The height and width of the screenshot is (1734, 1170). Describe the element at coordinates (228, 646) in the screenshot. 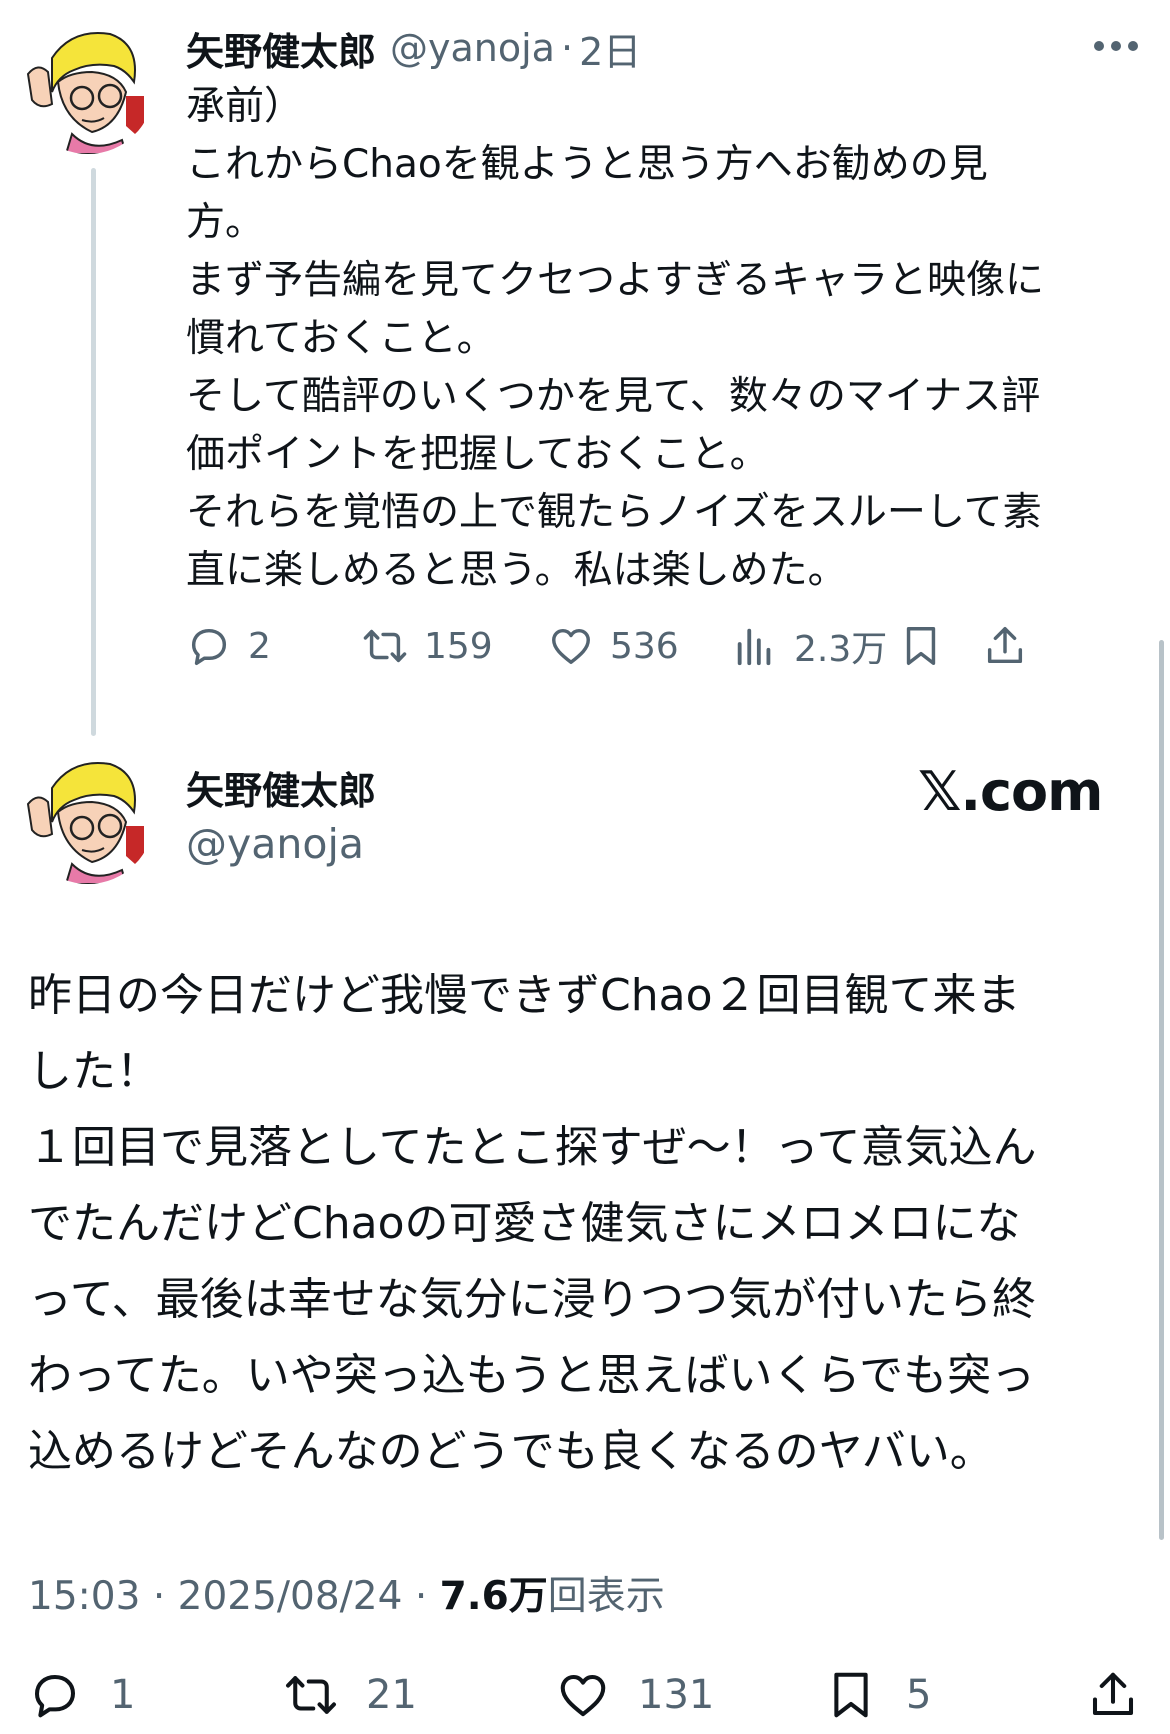

I see `reply-button: 2` at that location.